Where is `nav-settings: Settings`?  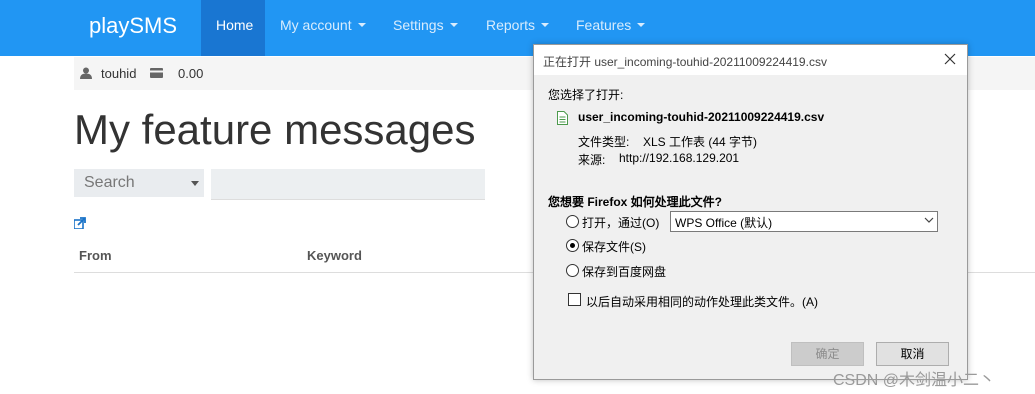
nav-settings: Settings is located at coordinates (425, 28).